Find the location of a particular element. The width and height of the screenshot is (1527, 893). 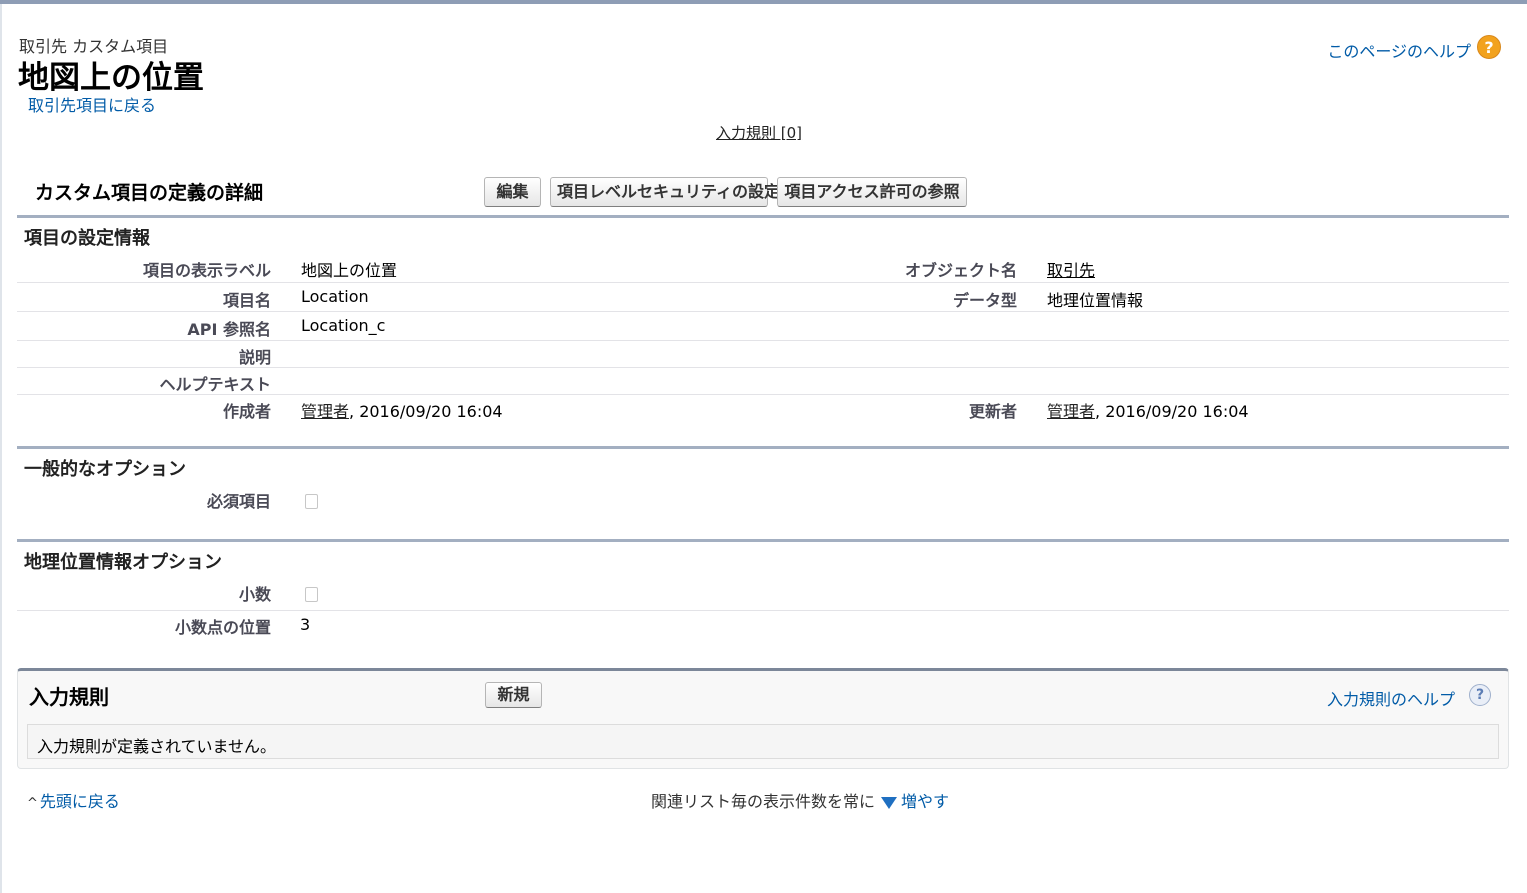

description-label: 説明 is located at coordinates (254, 357).